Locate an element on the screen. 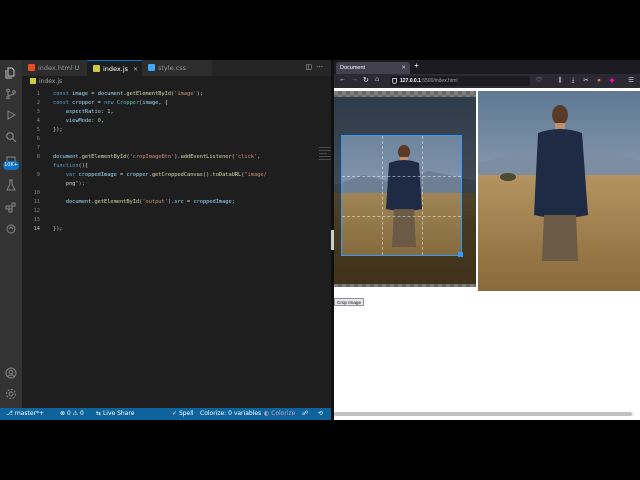 The width and height of the screenshot is (640, 480). tab-index-html: index.html U is located at coordinates (54, 68).